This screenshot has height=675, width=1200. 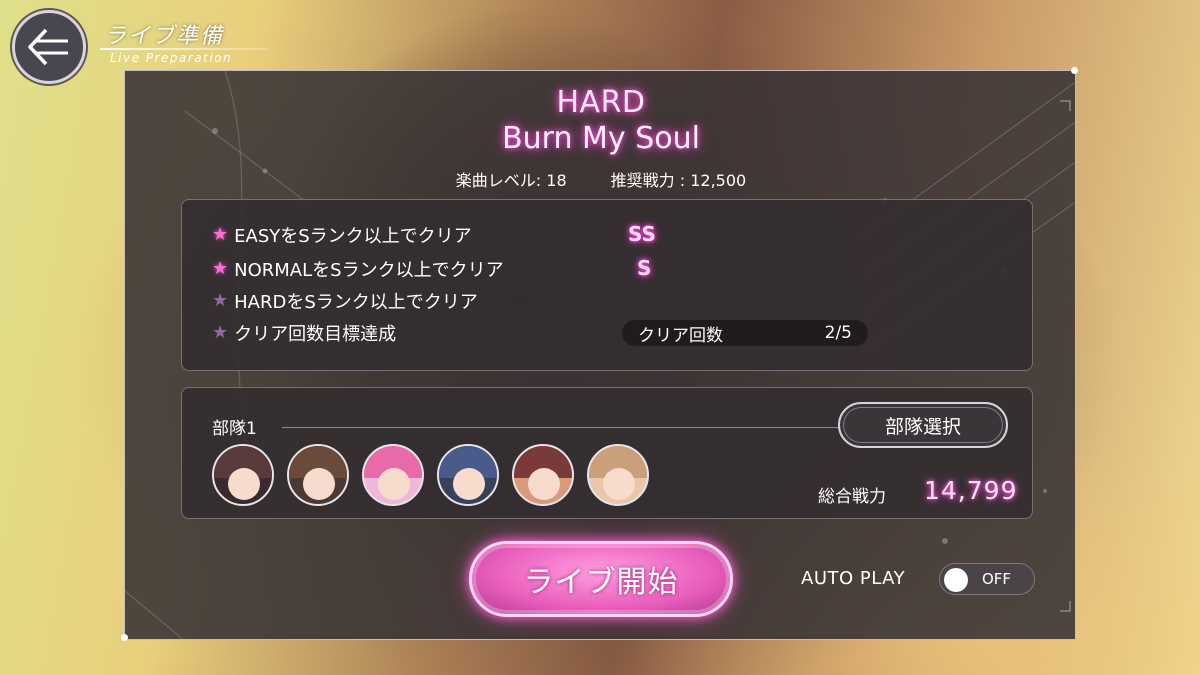 What do you see at coordinates (511, 180) in the screenshot?
I see `song-level: 楽曲レベル: 18` at bounding box center [511, 180].